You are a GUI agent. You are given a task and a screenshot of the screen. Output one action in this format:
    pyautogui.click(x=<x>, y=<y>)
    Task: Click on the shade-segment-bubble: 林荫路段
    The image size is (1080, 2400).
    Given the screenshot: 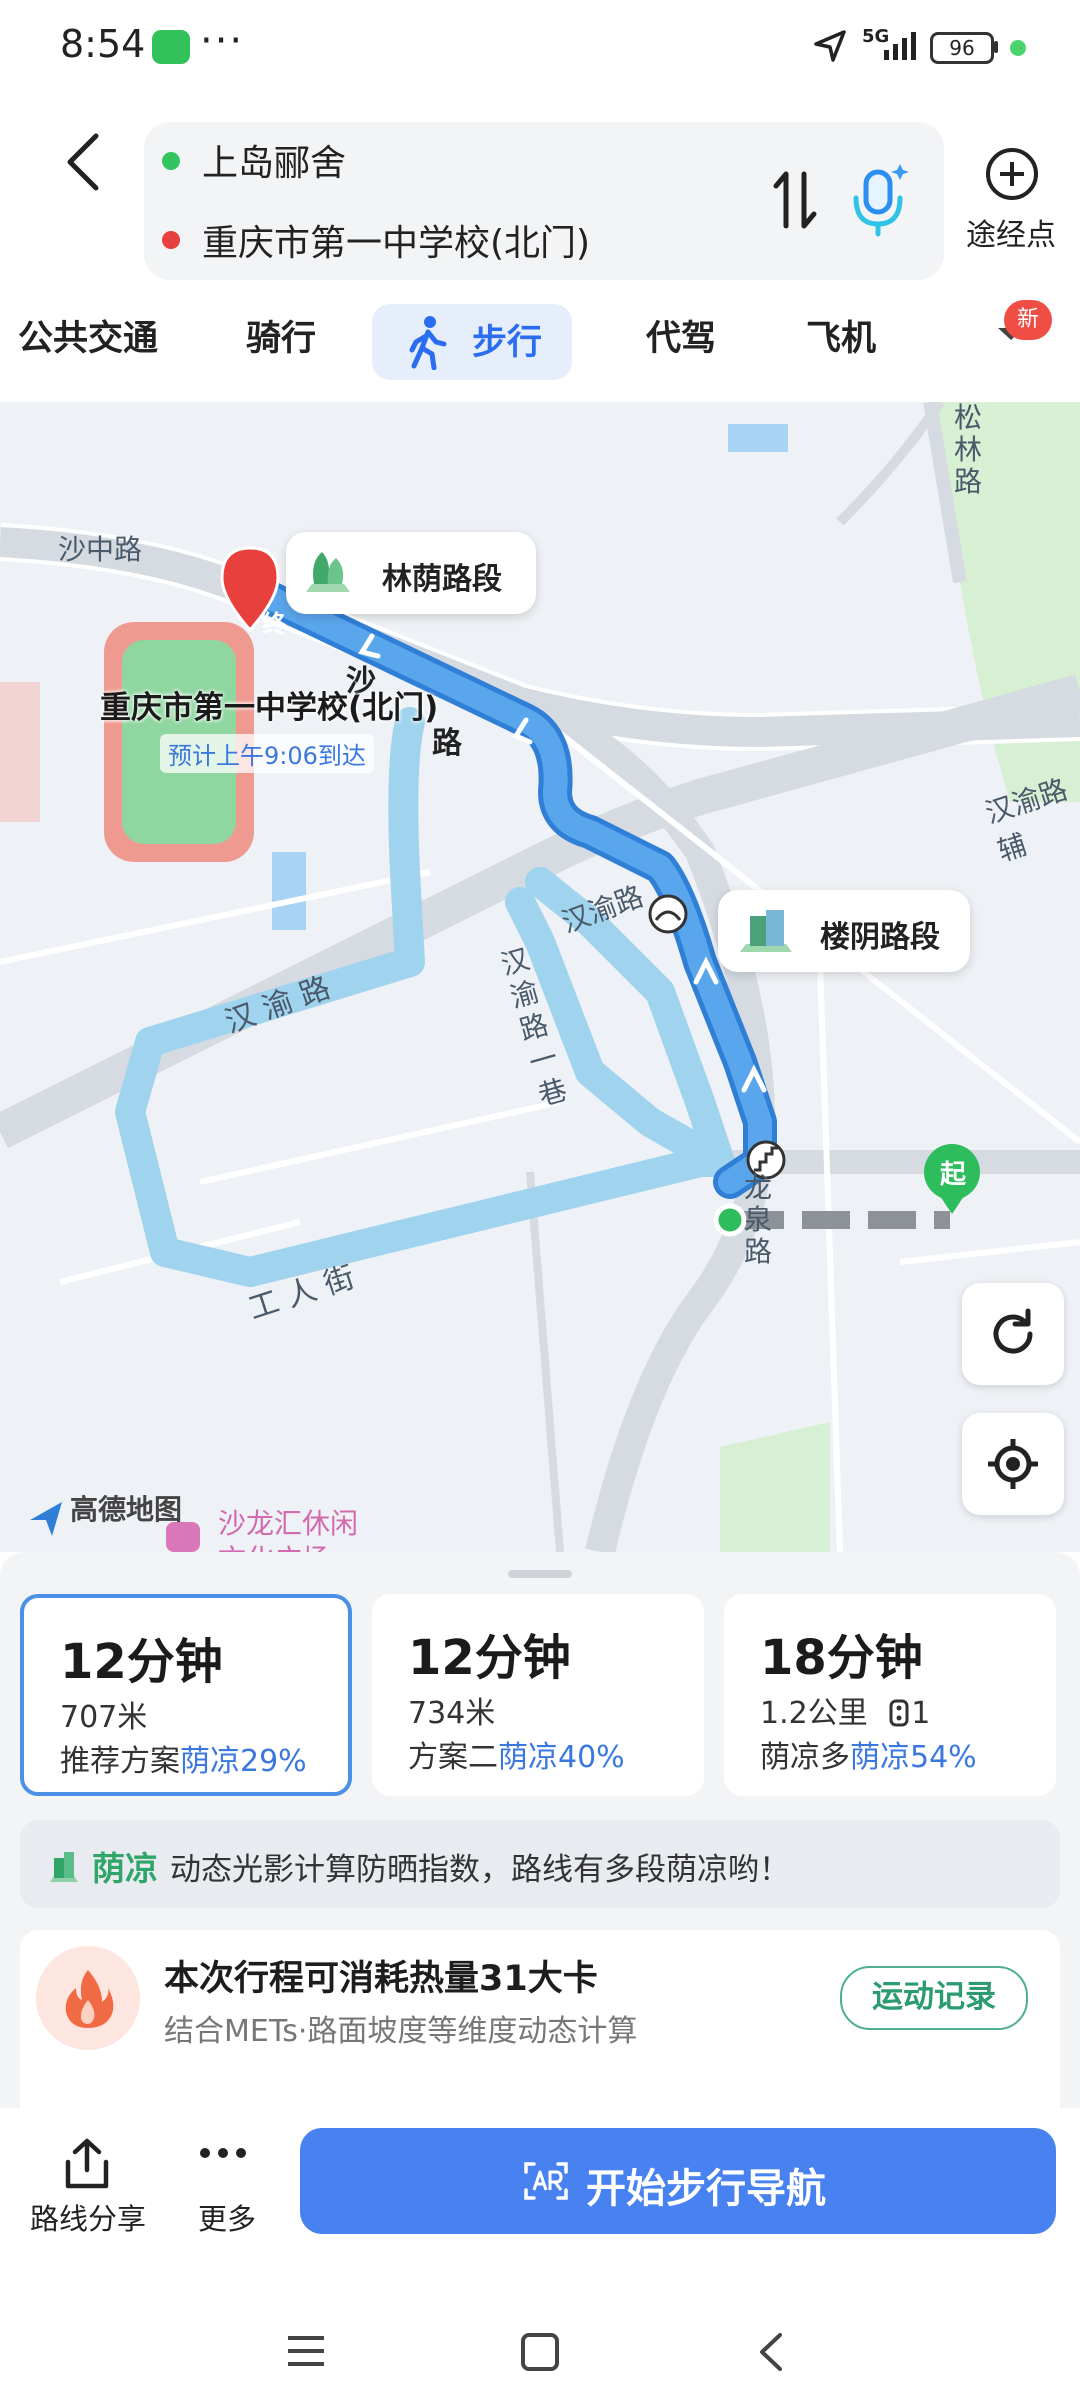 What is the action you would take?
    pyautogui.click(x=411, y=573)
    